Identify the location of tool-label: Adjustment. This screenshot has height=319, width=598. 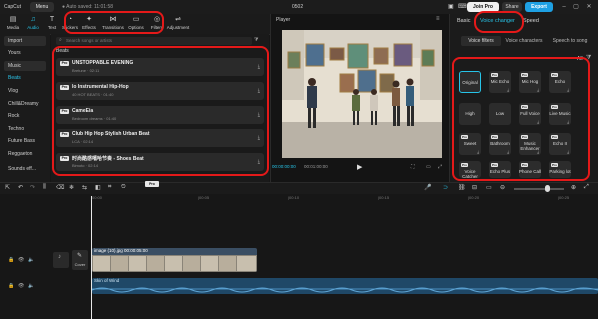
(178, 27).